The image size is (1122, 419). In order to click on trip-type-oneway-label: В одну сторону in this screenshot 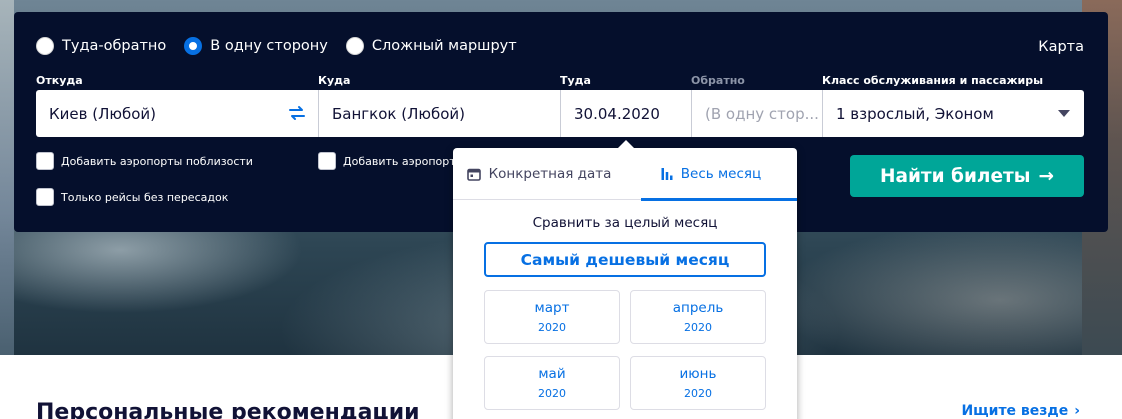, I will do `click(269, 46)`.